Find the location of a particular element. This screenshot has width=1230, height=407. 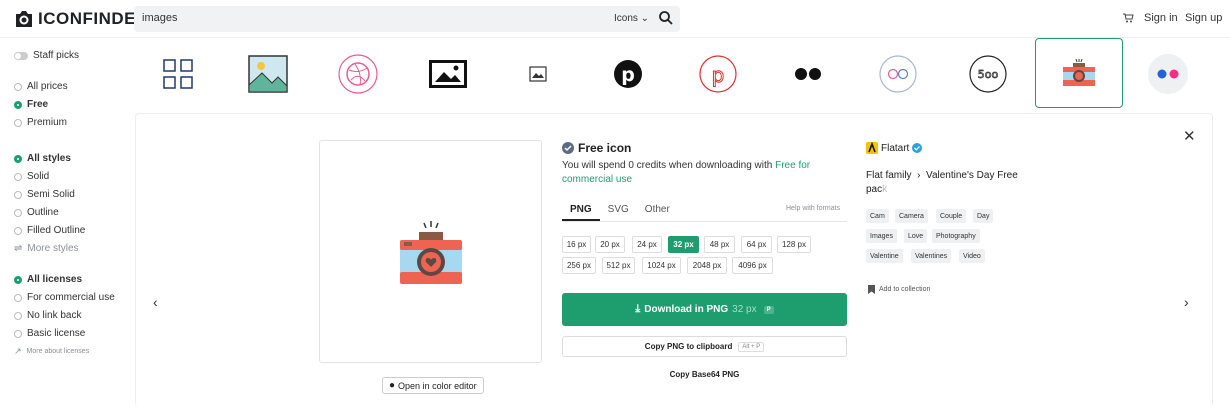

search-icon is located at coordinates (666, 18).